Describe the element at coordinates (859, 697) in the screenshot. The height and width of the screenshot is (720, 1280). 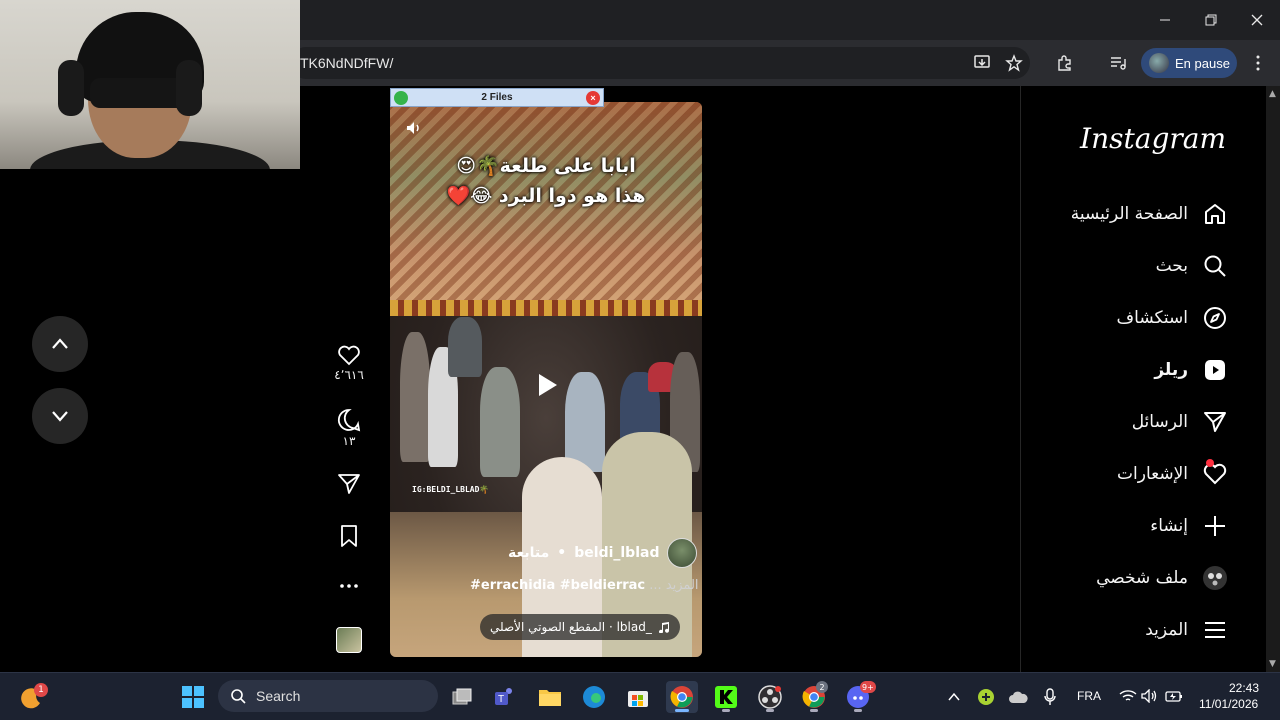
I see `discord-app: 9+` at that location.